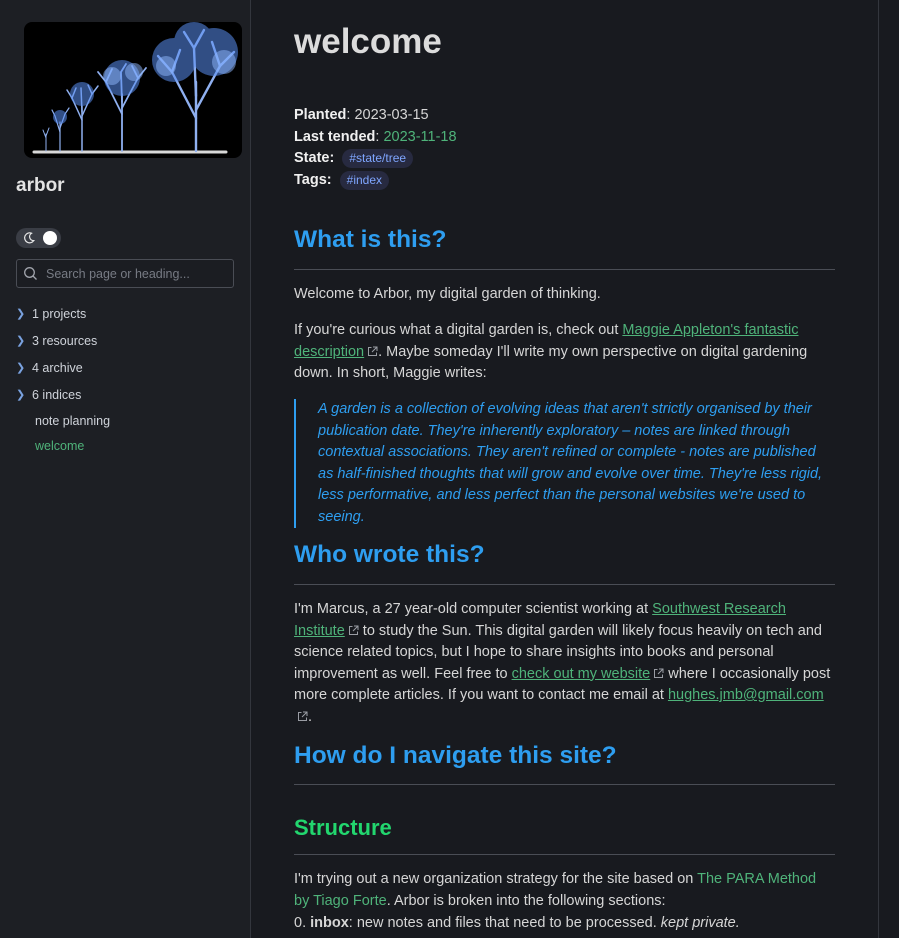 The image size is (899, 938). Describe the element at coordinates (564, 248) in the screenshot. I see `heading-what-is-this: What is this?` at that location.